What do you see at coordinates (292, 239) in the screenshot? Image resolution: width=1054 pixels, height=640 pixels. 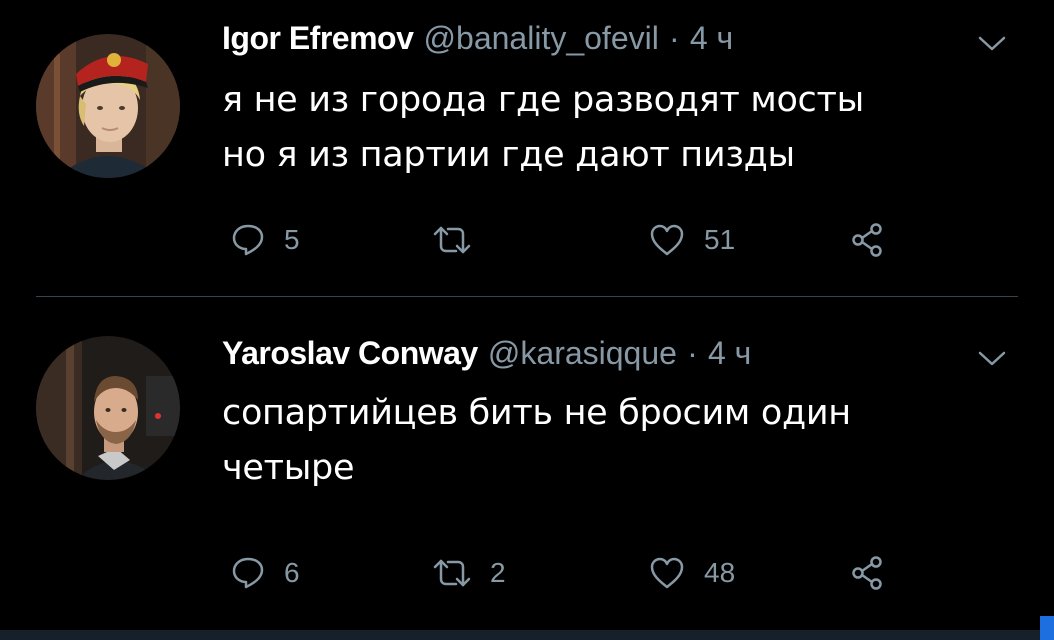 I see `reply-count: 5` at bounding box center [292, 239].